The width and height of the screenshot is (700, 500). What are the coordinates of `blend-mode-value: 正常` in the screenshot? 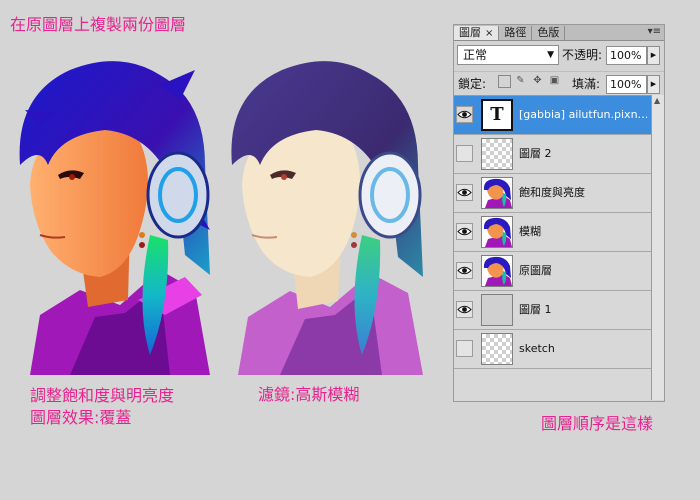 It's located at (475, 55).